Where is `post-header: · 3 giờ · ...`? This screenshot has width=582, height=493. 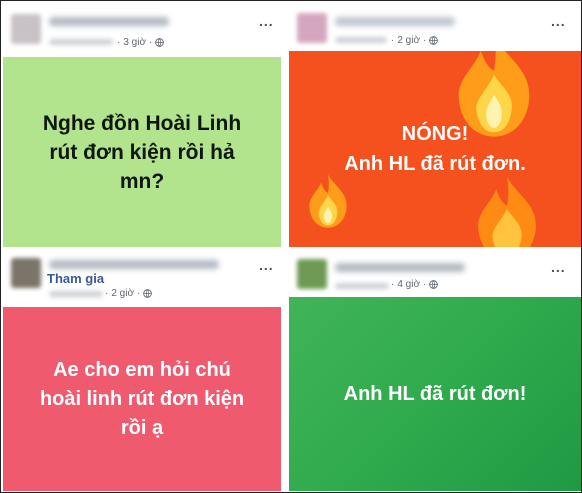
post-header: · 3 giờ · ... is located at coordinates (142, 29).